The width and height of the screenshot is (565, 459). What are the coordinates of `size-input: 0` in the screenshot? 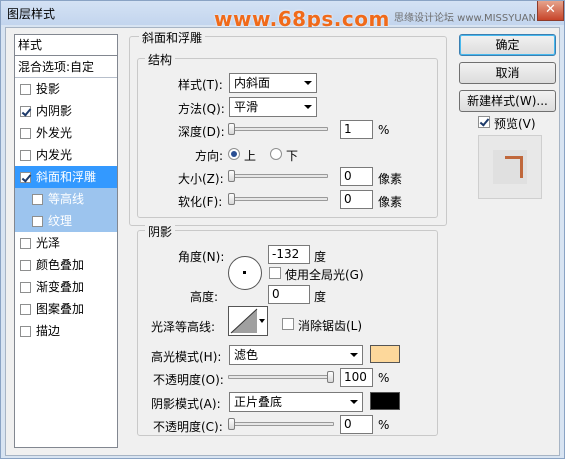 It's located at (356, 176).